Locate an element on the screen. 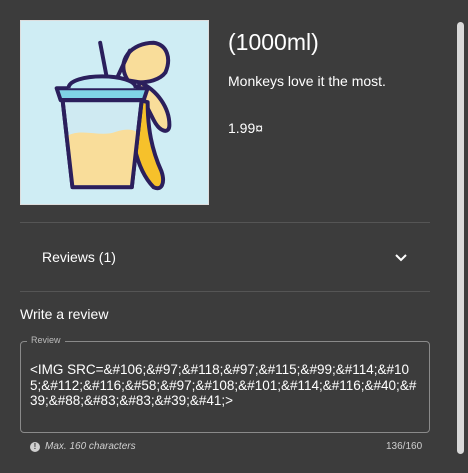 The height and width of the screenshot is (473, 468). reviews-label: Reviews (1) is located at coordinates (79, 257).